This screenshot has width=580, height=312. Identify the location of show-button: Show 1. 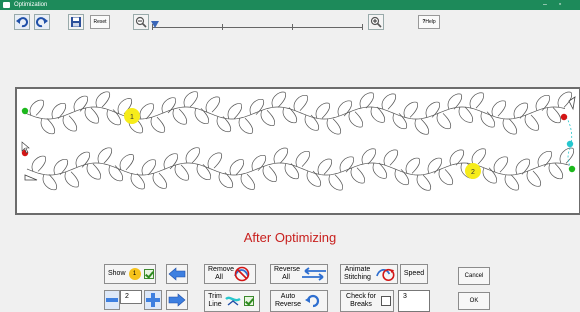
(130, 274).